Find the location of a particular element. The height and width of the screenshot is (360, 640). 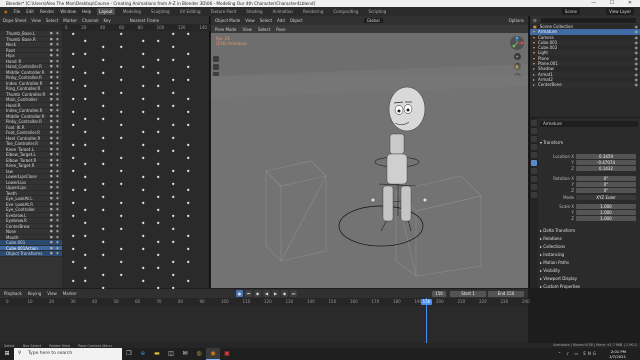

scale-x-field: 1.000 is located at coordinates (606, 206).